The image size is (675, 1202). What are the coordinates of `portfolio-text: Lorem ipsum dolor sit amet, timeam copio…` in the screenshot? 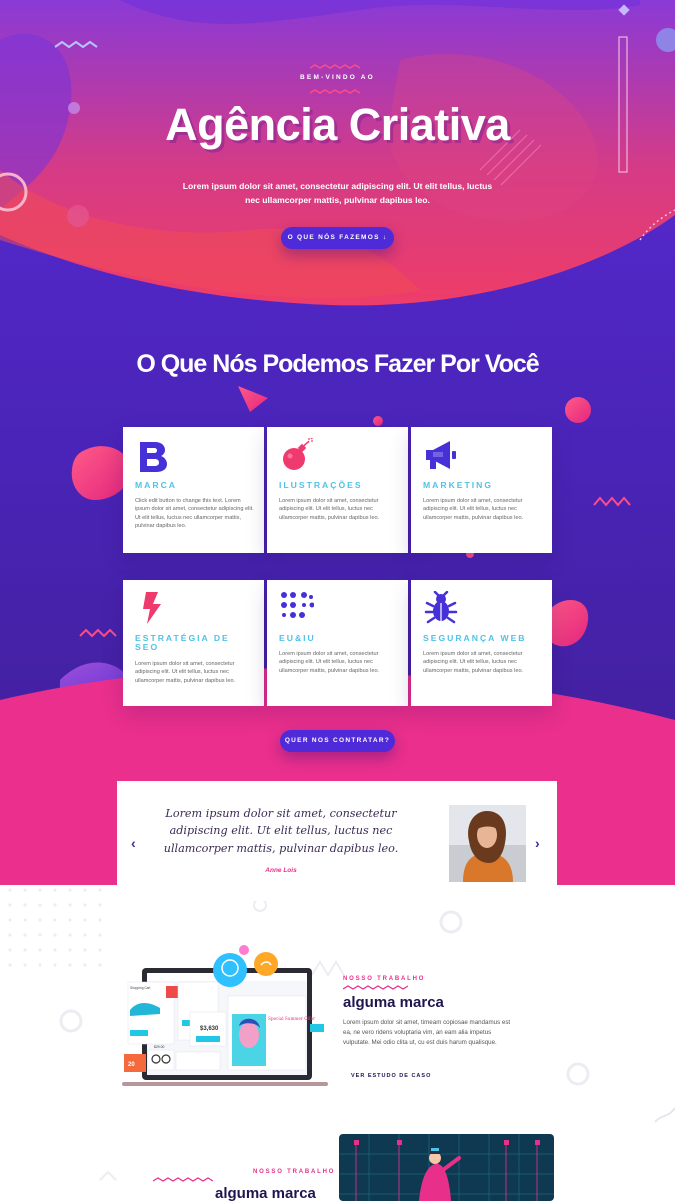 It's located at (427, 1032).